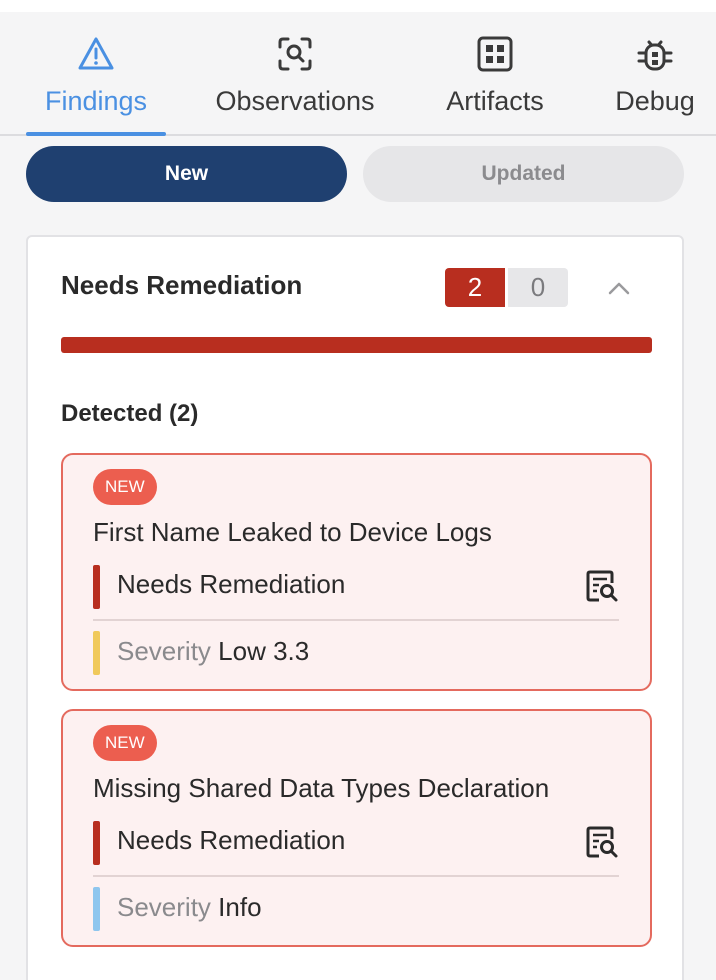  I want to click on top-strip, so click(358, 6).